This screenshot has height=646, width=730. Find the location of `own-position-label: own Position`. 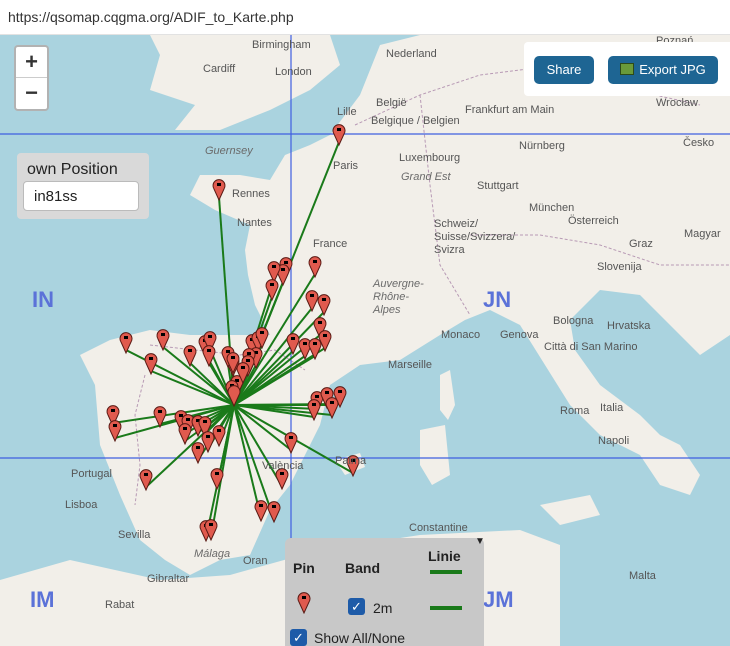

own-position-label: own Position is located at coordinates (72, 169).